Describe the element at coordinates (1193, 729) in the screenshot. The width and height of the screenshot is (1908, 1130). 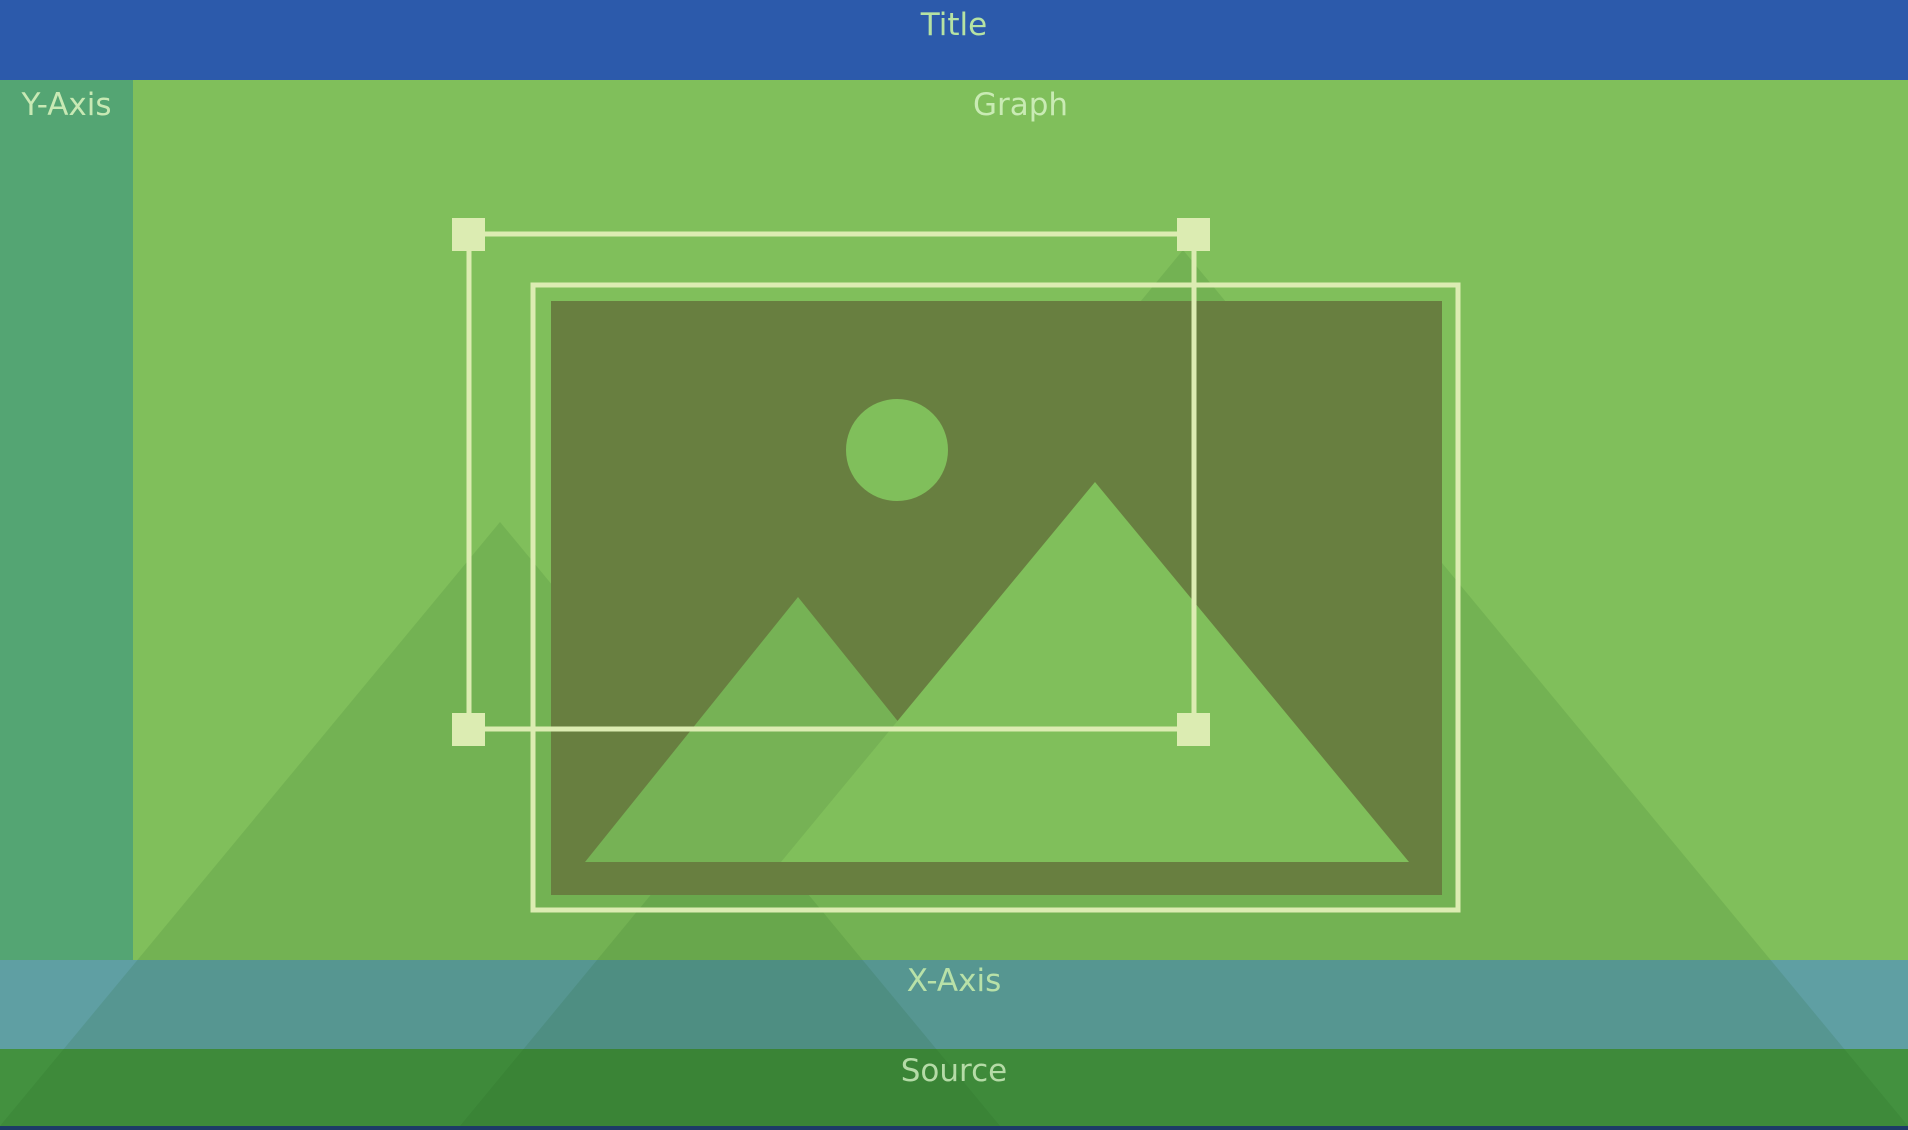
I see `handle-bottom-right` at that location.